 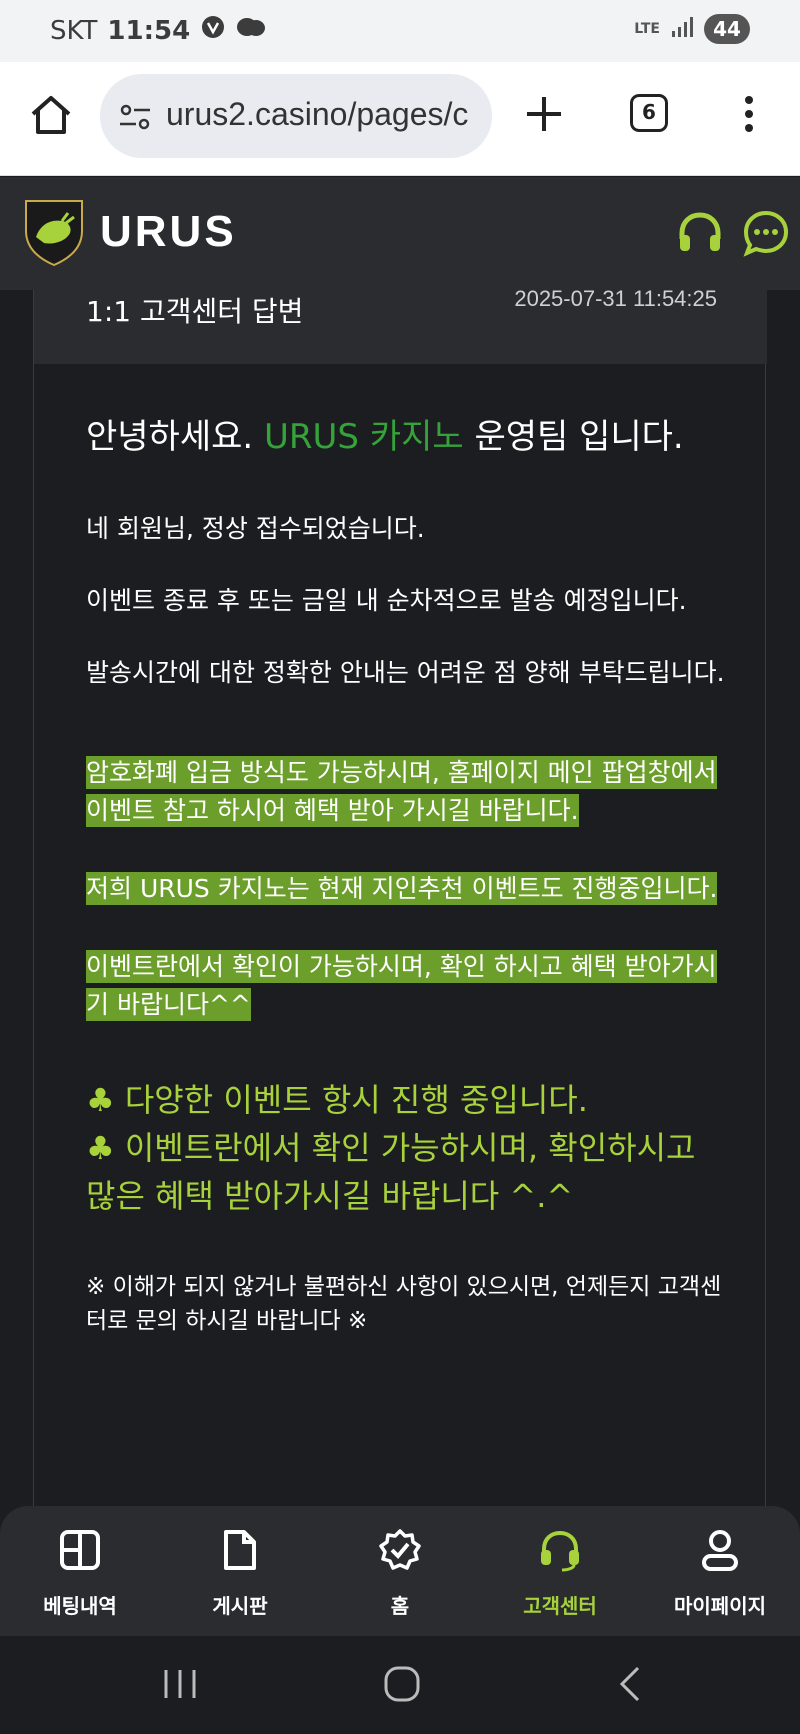 What do you see at coordinates (649, 113) in the screenshot?
I see `tab-switcher-button: 6` at bounding box center [649, 113].